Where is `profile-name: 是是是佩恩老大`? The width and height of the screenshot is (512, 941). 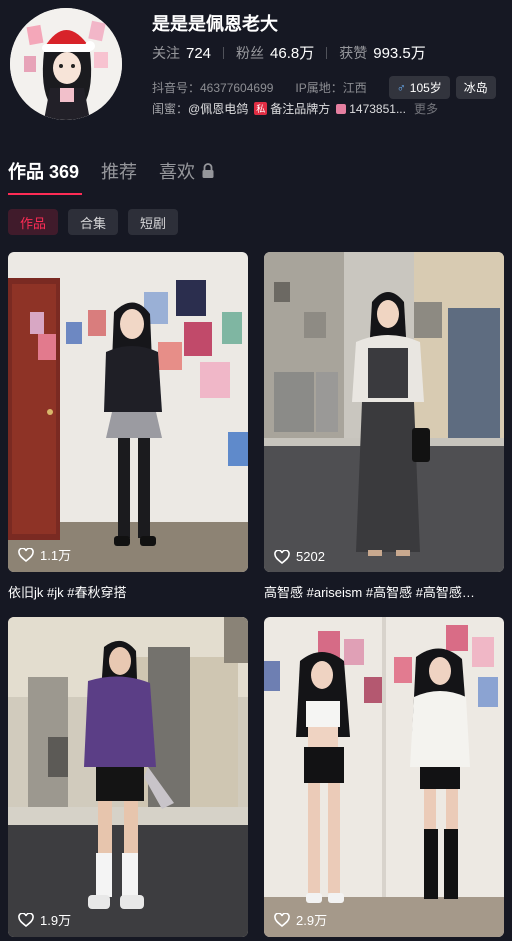 profile-name: 是是是佩恩老大 is located at coordinates (215, 24).